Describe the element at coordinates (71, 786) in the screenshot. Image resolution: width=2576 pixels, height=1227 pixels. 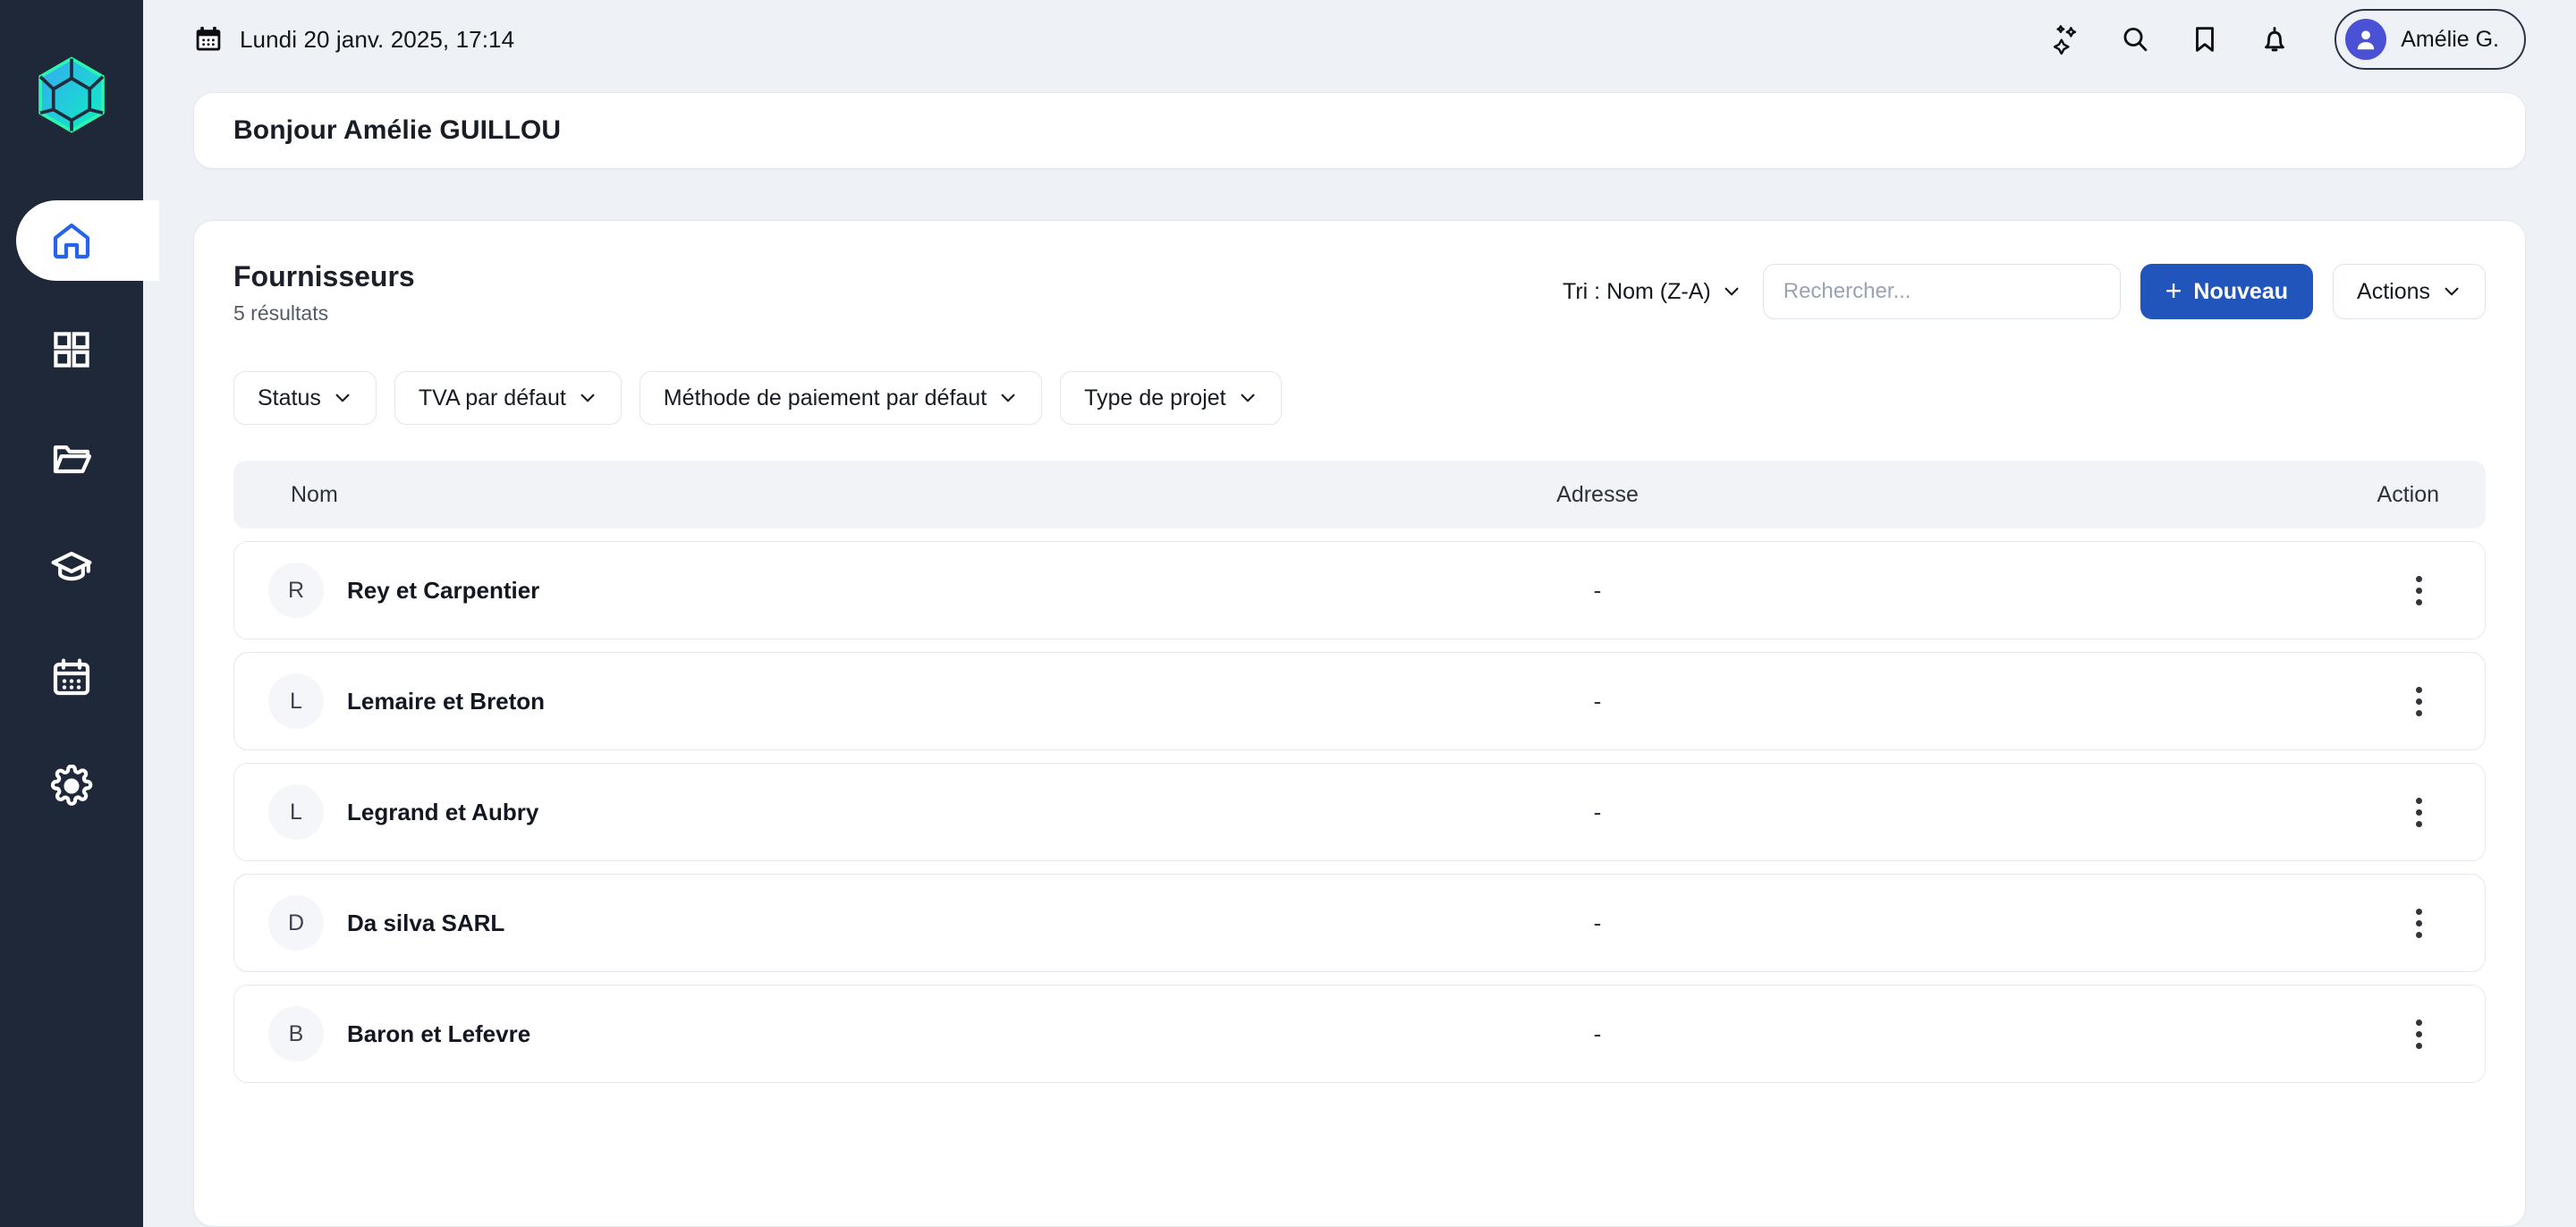
I see `sidebar-item-settings` at that location.